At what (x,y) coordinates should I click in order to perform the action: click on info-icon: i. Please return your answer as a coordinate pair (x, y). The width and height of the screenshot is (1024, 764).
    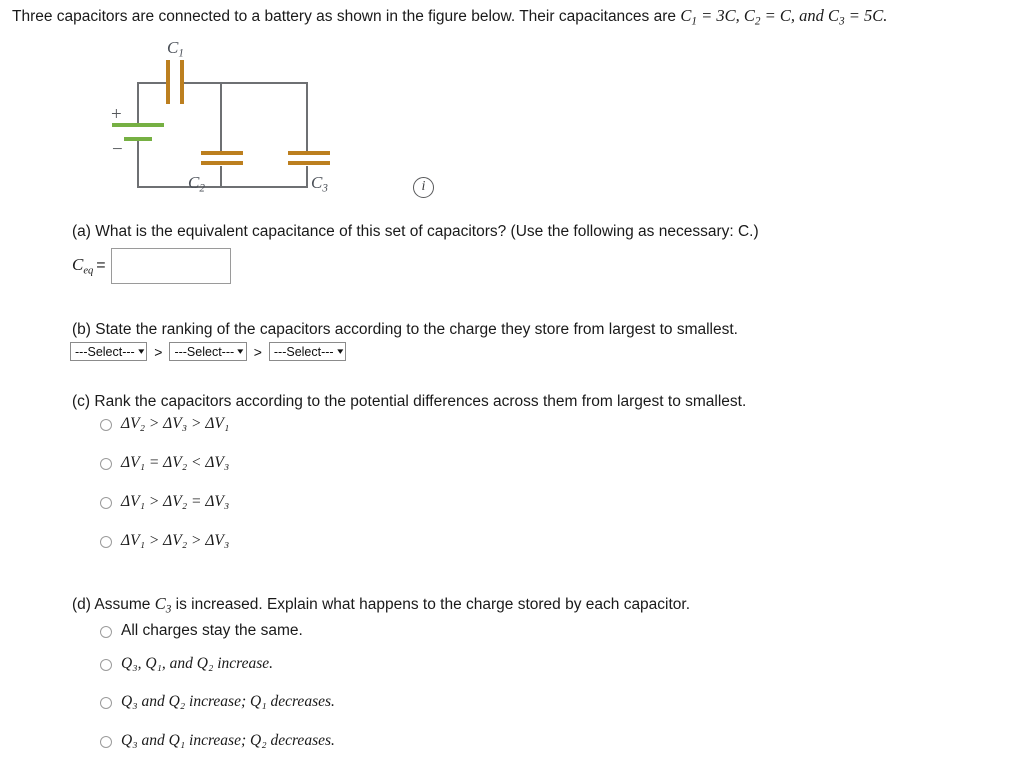
    Looking at the image, I should click on (423, 187).